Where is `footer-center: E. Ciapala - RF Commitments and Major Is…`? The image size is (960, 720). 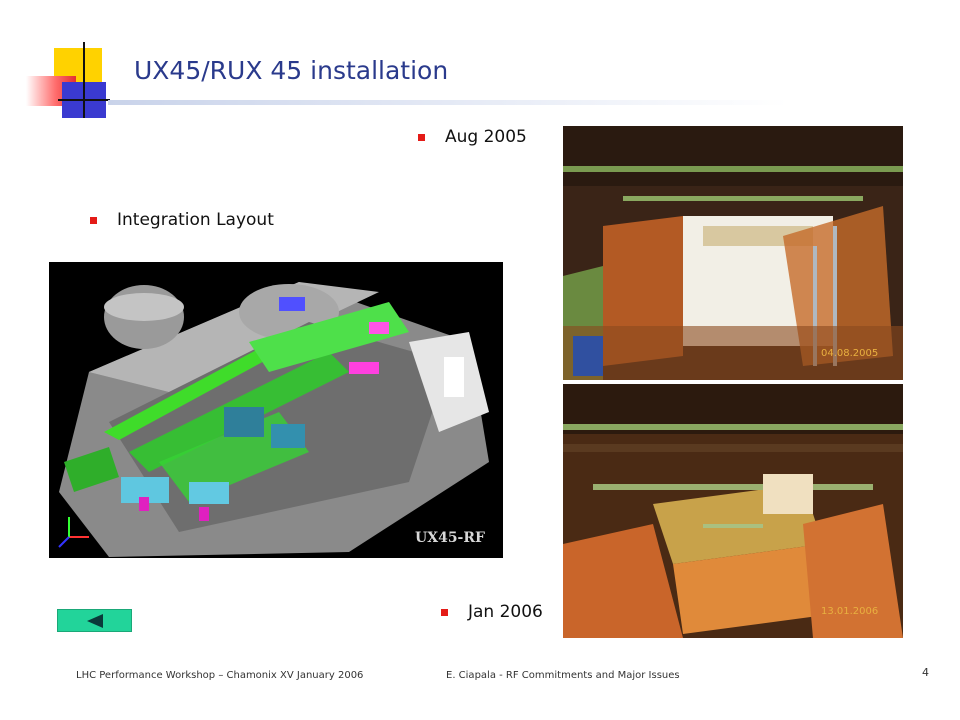 footer-center: E. Ciapala - RF Commitments and Major Is… is located at coordinates (563, 675).